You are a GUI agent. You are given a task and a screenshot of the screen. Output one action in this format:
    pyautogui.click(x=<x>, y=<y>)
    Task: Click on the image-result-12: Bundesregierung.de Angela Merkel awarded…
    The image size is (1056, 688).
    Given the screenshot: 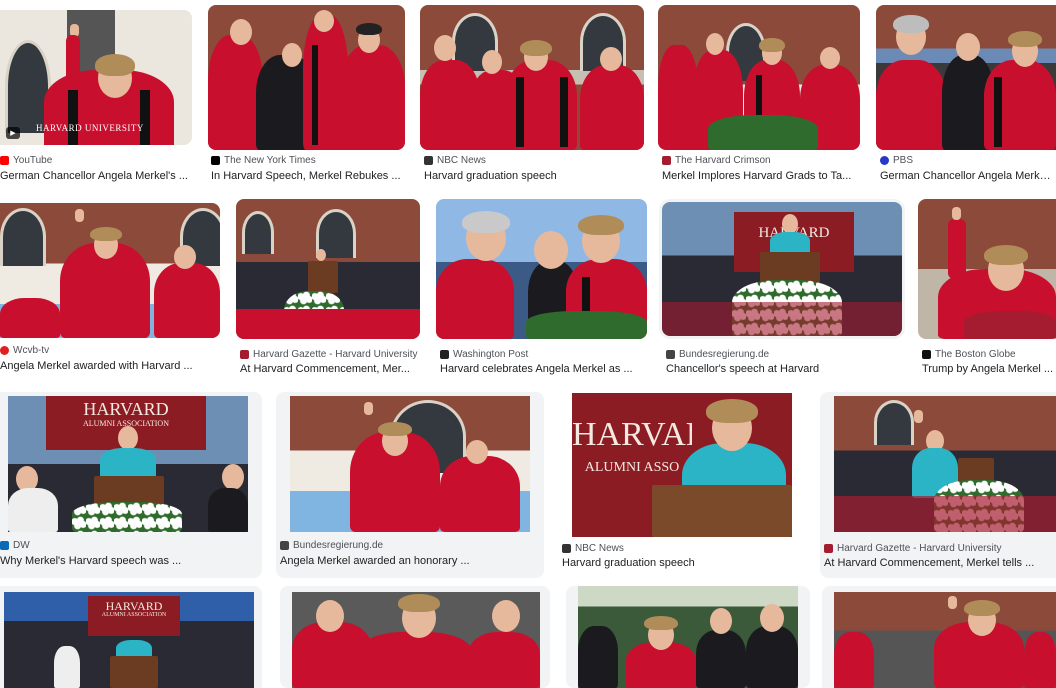 What is the action you would take?
    pyautogui.click(x=410, y=485)
    